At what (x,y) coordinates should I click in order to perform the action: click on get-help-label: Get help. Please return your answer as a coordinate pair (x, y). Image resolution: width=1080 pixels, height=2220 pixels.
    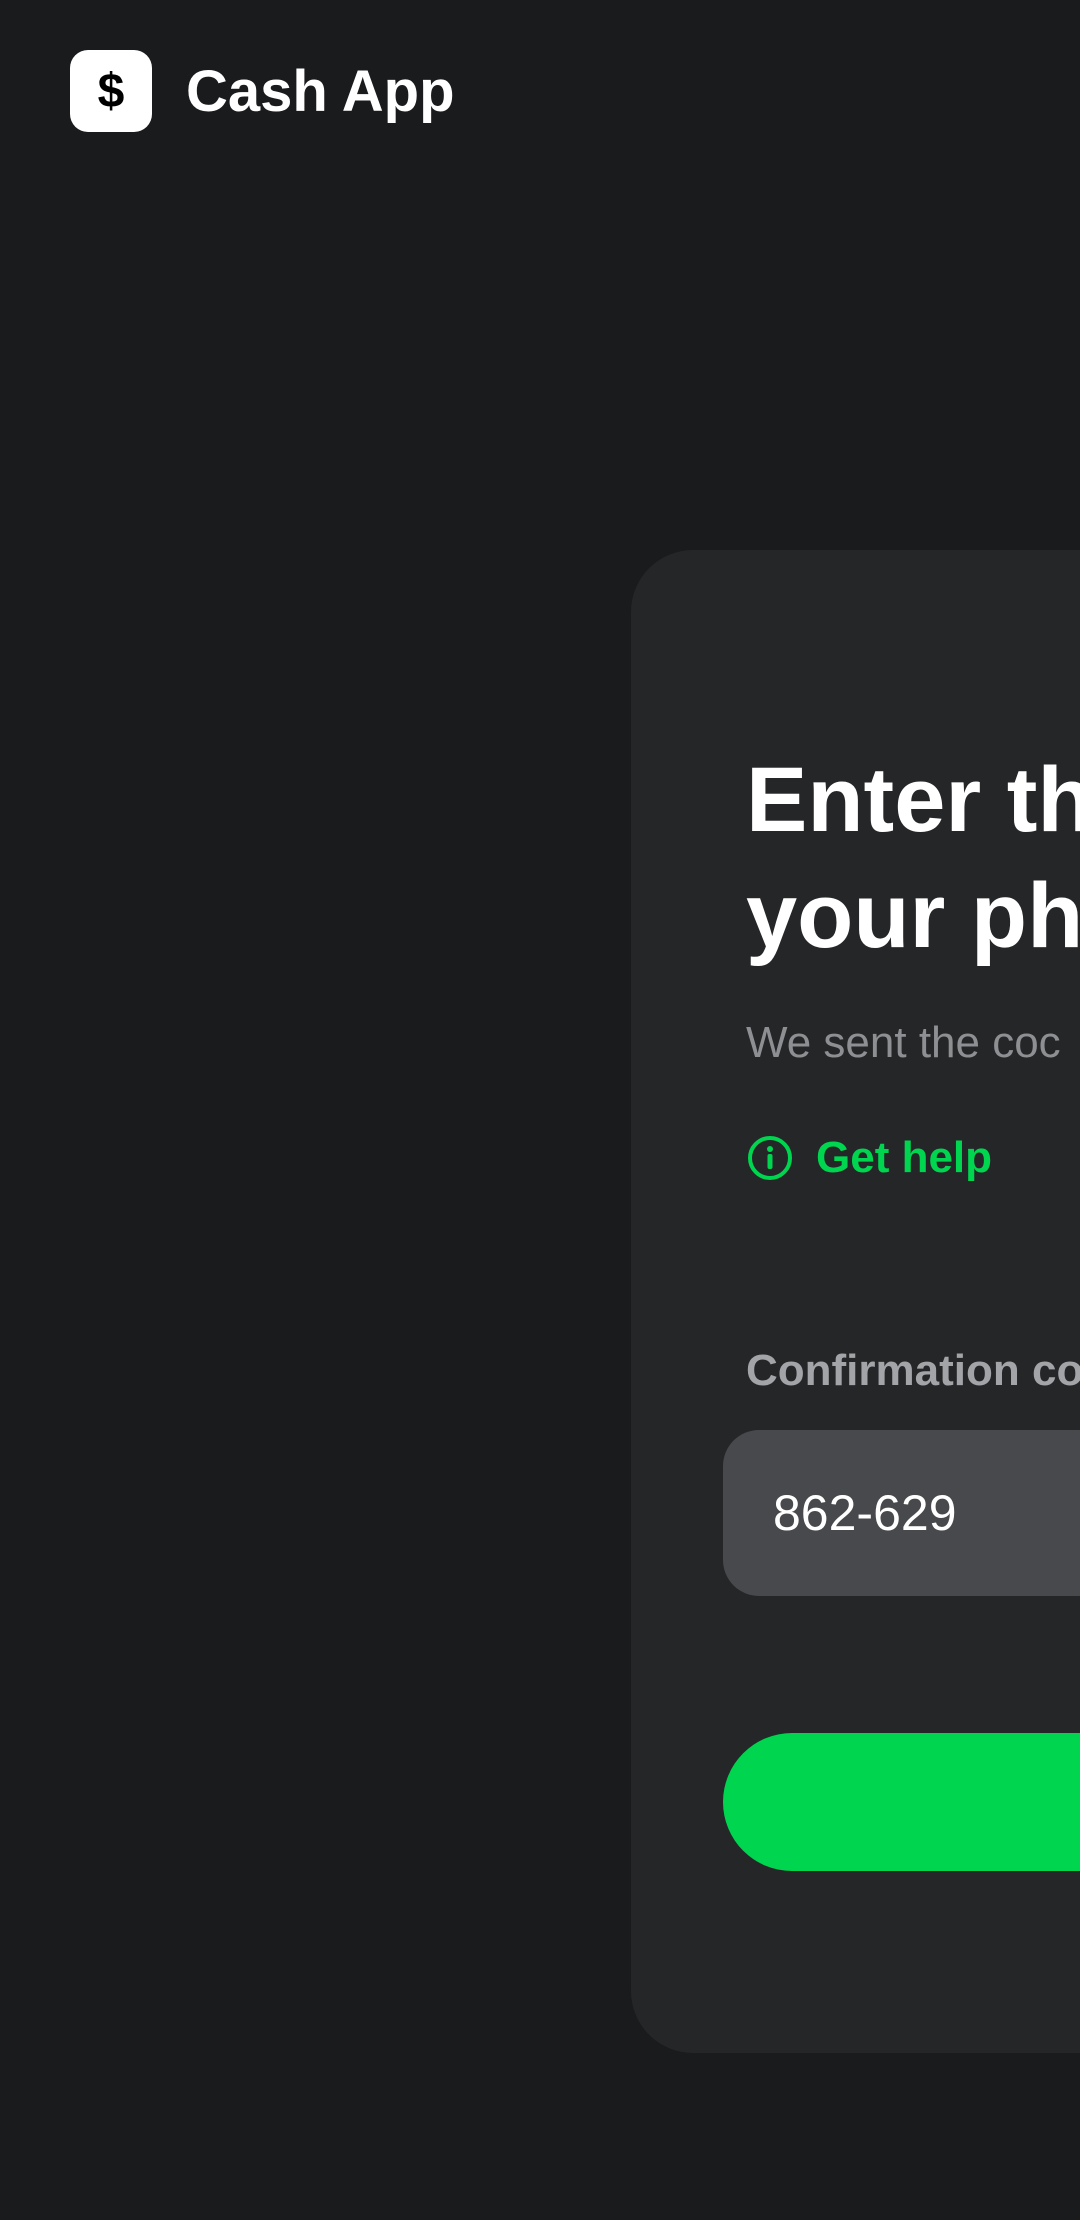
    Looking at the image, I should click on (904, 1157).